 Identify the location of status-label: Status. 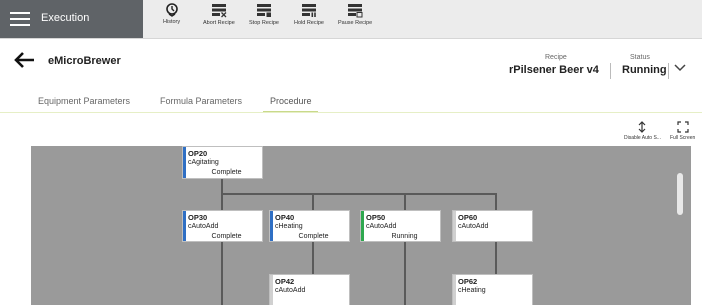
(640, 57).